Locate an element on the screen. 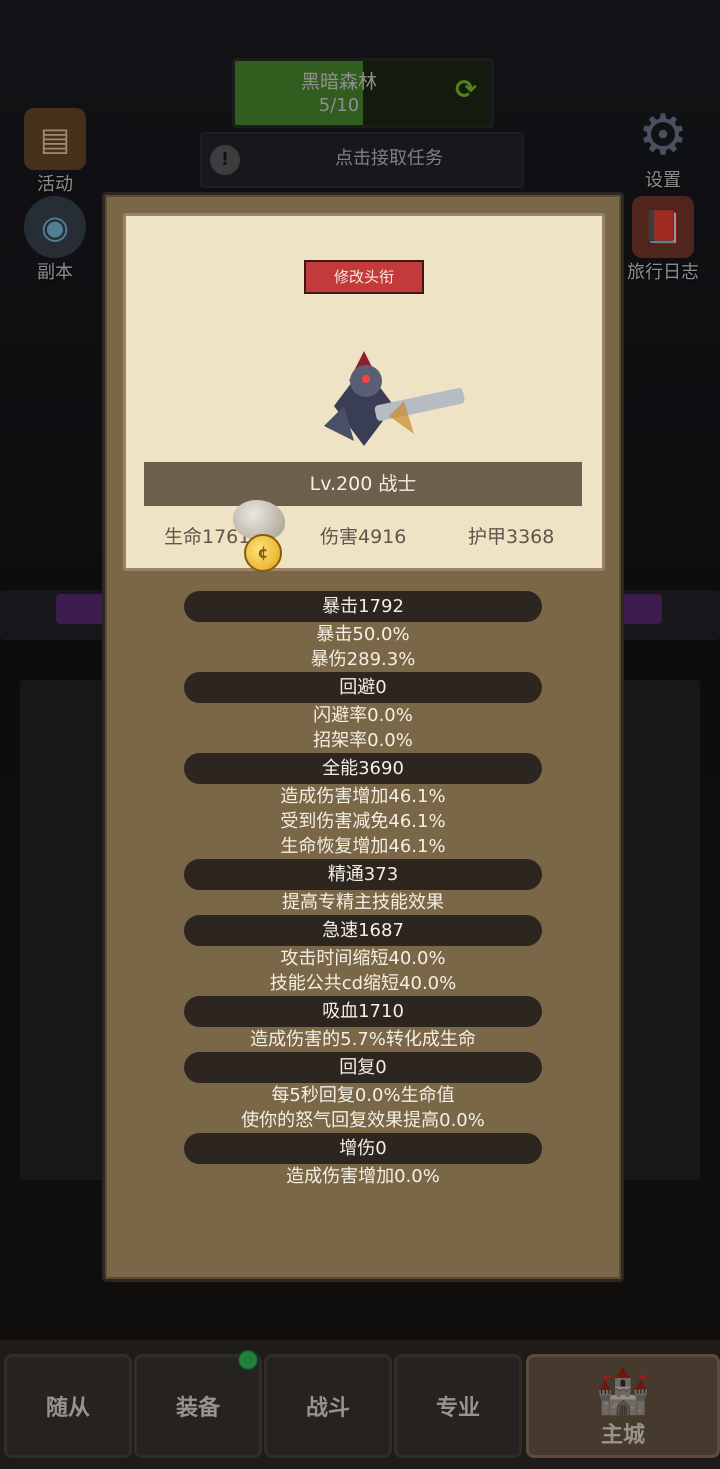 This screenshot has width=720, height=1469. stat-header: 增伤0 is located at coordinates (363, 1148).